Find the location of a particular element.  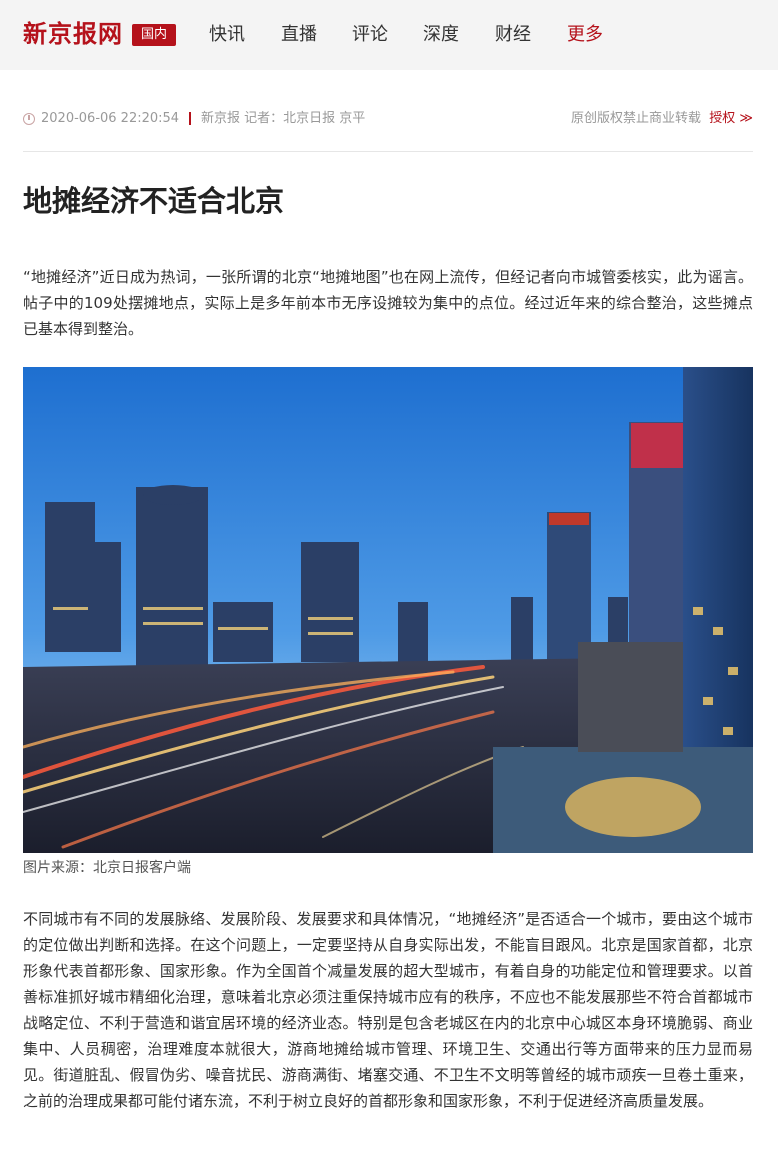

meta-separator is located at coordinates (190, 118).